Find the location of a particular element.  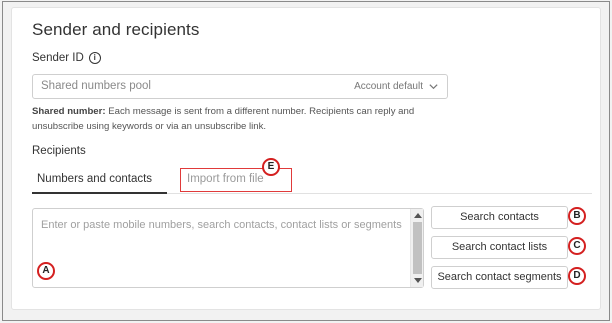

search-contact-lists-button: Search contact lists is located at coordinates (499, 247).